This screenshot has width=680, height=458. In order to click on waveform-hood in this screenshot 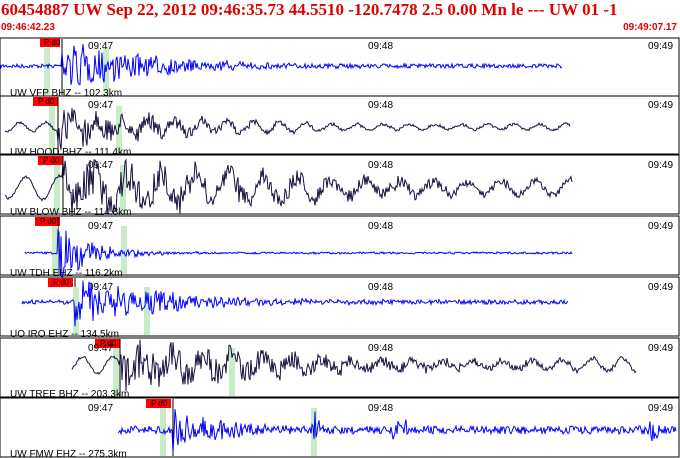, I will do `click(287, 129)`.